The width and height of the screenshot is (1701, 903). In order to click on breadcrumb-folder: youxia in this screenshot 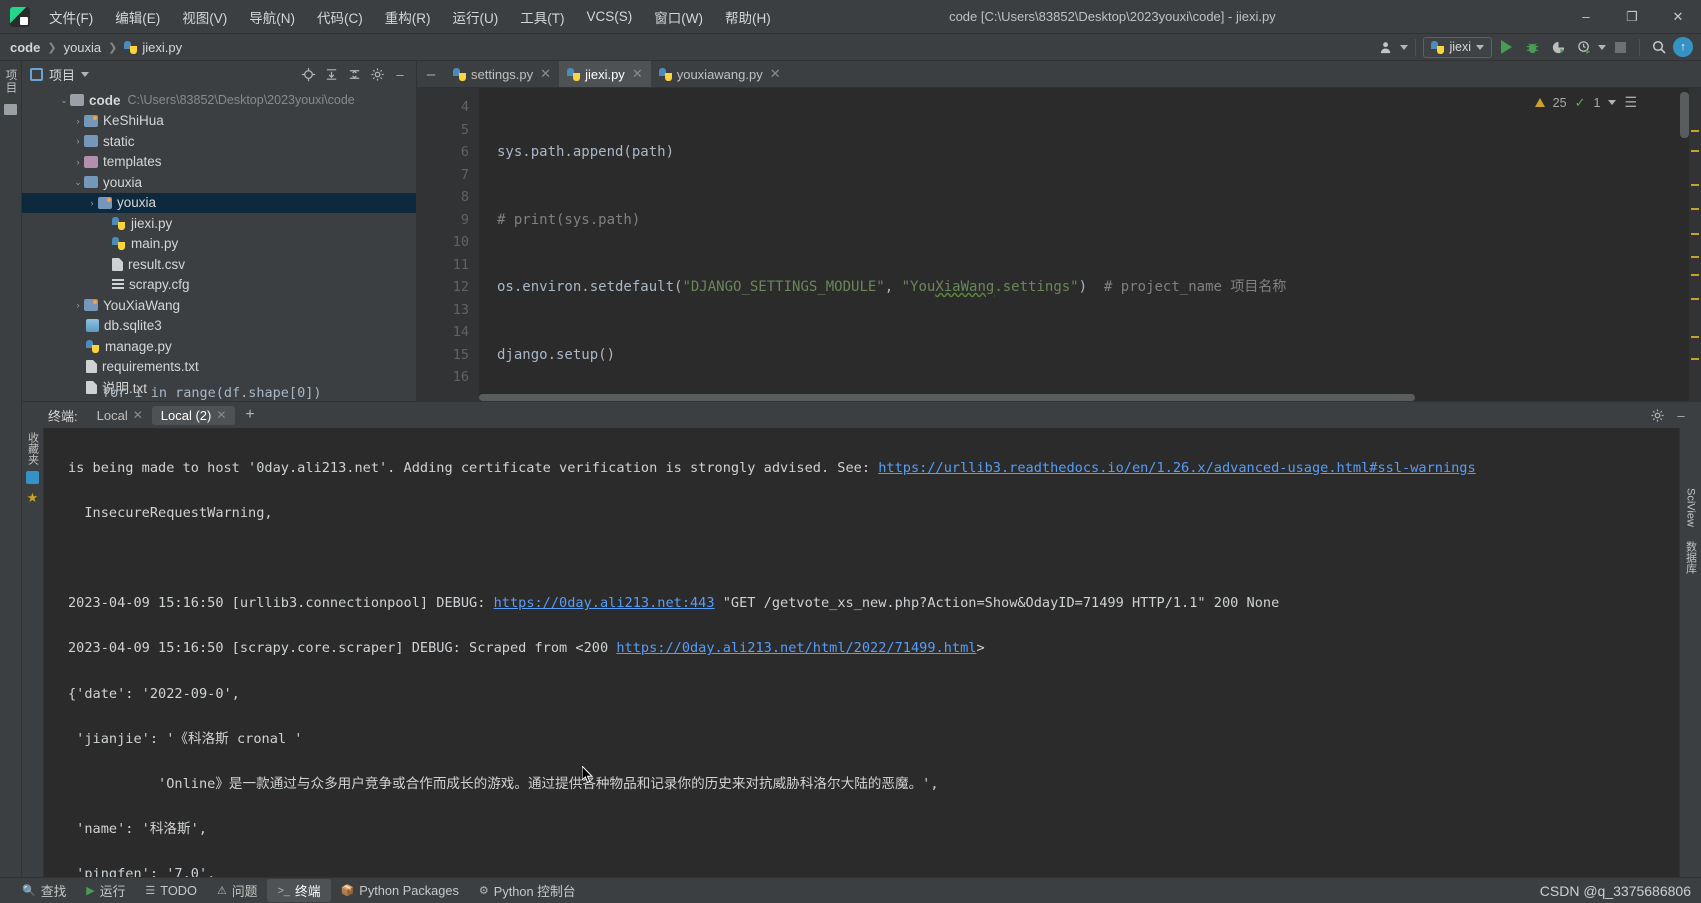, I will do `click(83, 47)`.